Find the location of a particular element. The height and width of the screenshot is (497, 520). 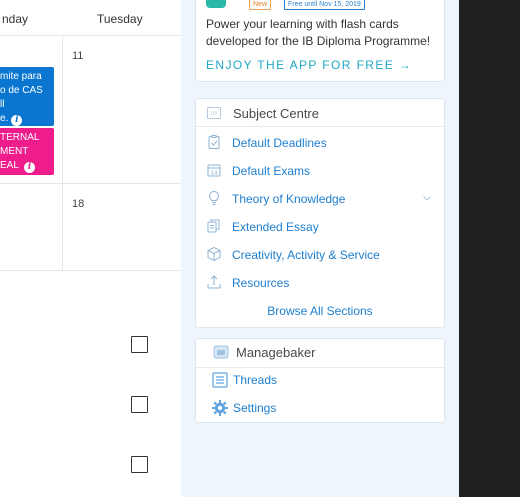

managebaker-title: Managebaker is located at coordinates (276, 352).